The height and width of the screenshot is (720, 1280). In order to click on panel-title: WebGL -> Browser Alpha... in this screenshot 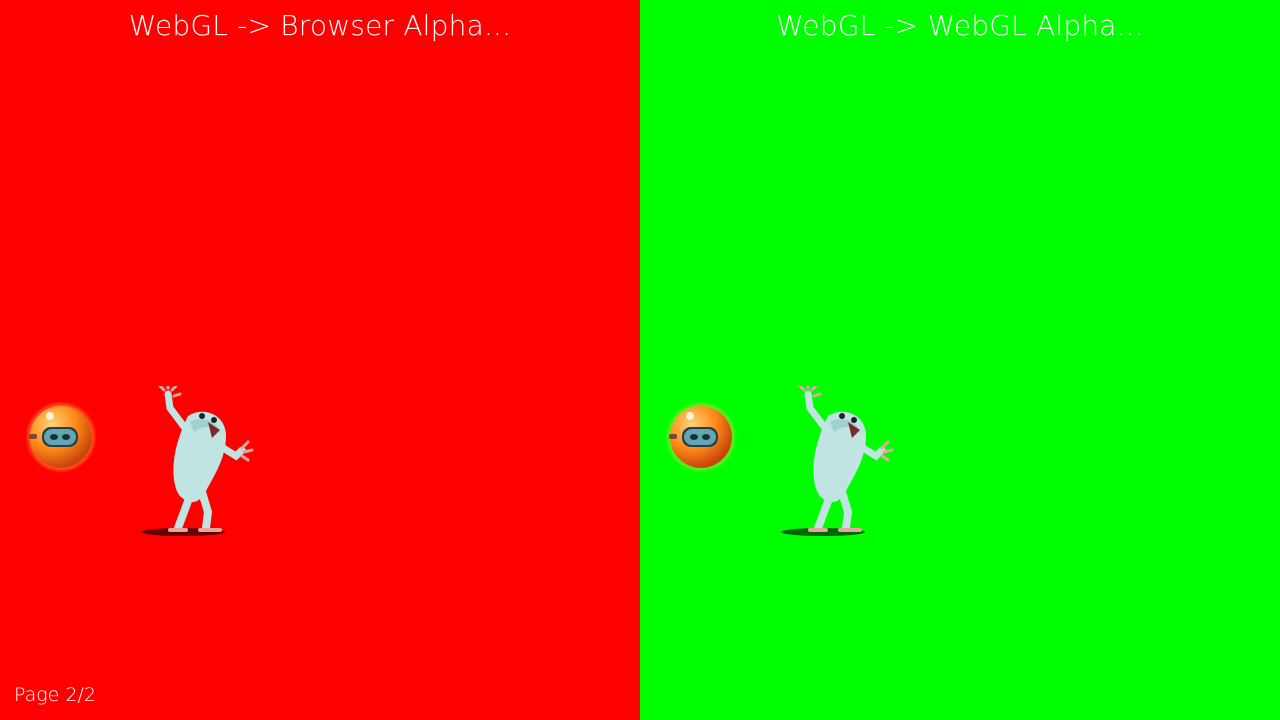, I will do `click(320, 25)`.